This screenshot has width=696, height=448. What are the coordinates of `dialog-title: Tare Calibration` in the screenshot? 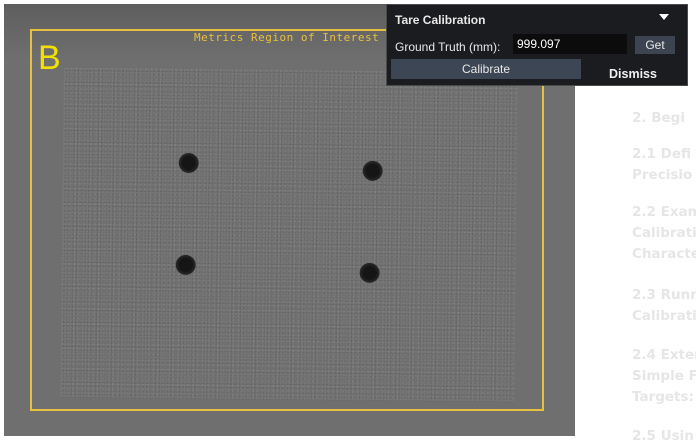 It's located at (440, 20).